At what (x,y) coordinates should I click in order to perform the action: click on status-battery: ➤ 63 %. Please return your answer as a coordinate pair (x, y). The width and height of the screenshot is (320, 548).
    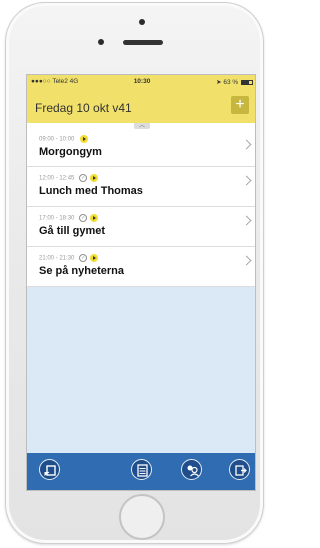
    Looking at the image, I should click on (234, 82).